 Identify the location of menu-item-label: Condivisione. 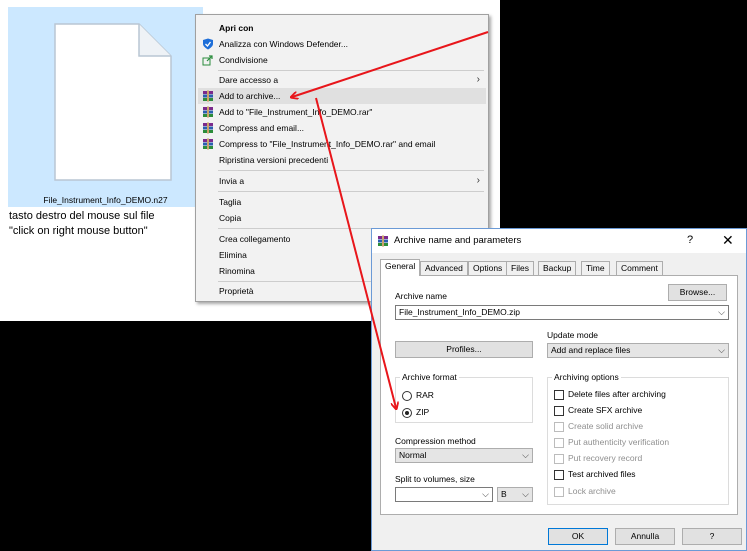
(243, 60).